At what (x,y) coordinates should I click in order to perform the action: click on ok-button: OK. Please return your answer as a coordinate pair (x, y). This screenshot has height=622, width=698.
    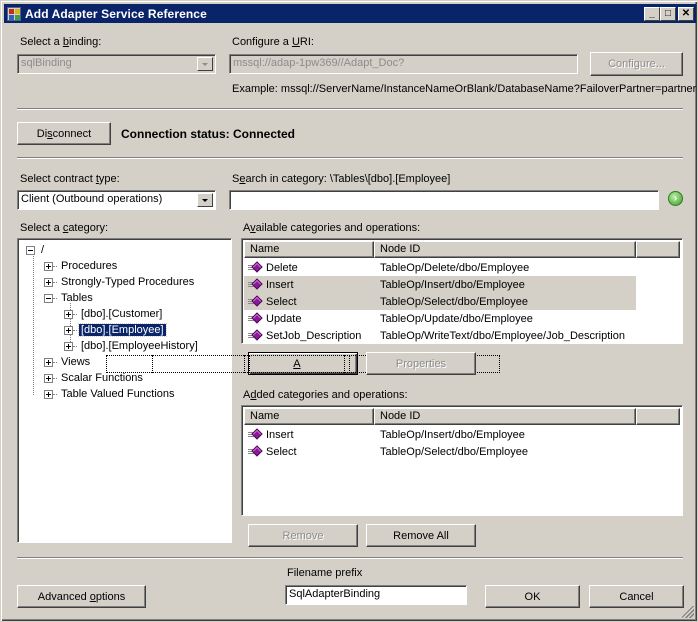
    Looking at the image, I should click on (532, 596).